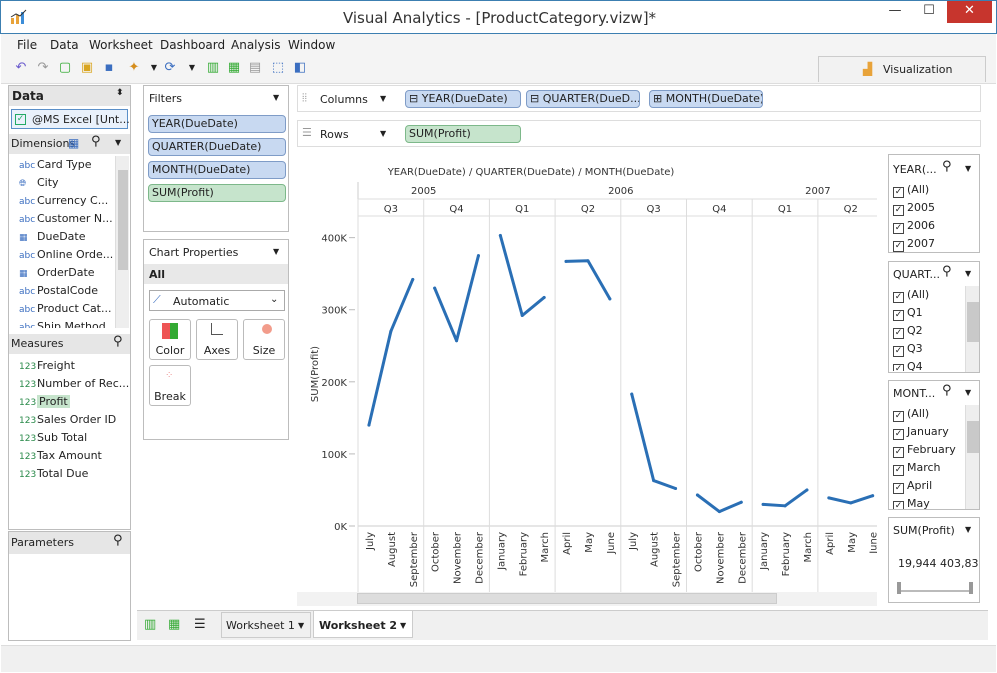 Image resolution: width=997 pixels, height=673 pixels. I want to click on menu-dashboard: Dashboard, so click(192, 45).